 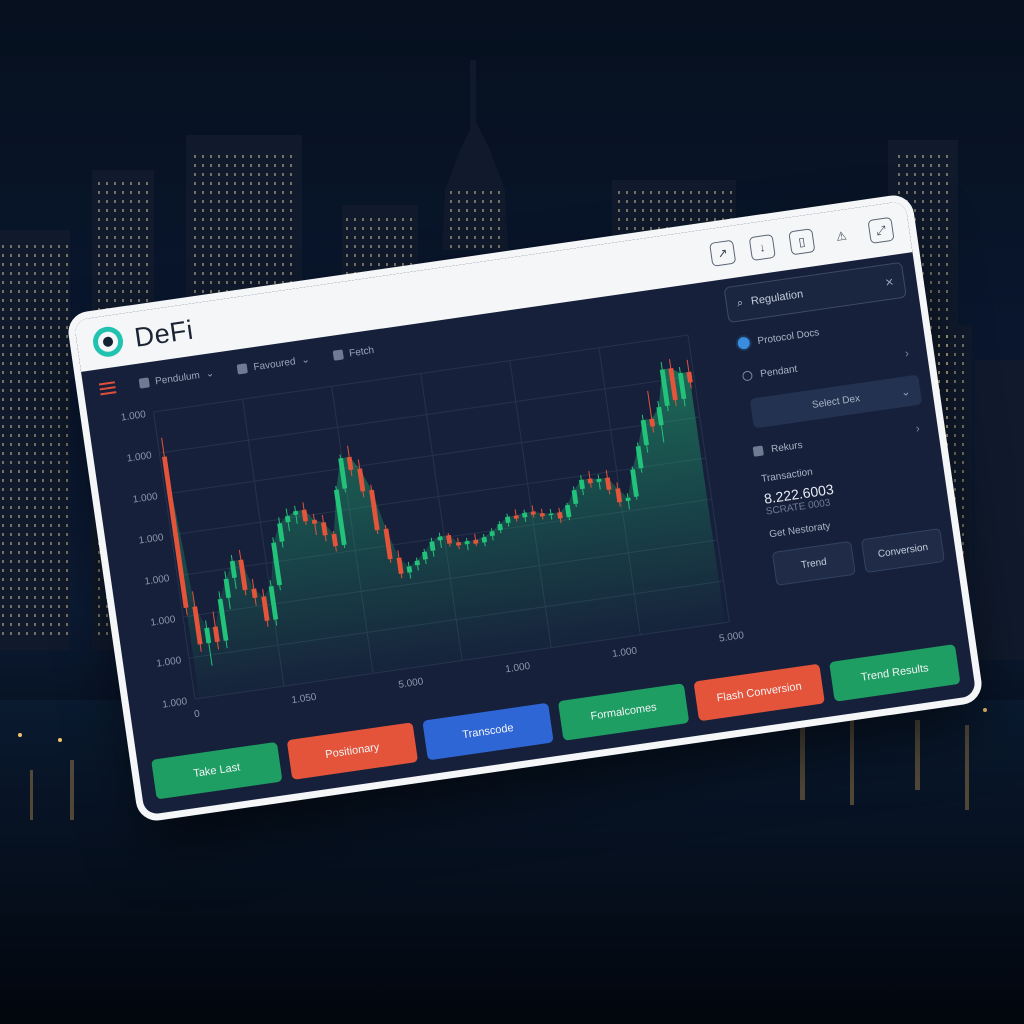 I want to click on sidebar-item-label: Rekurs, so click(x=787, y=447).